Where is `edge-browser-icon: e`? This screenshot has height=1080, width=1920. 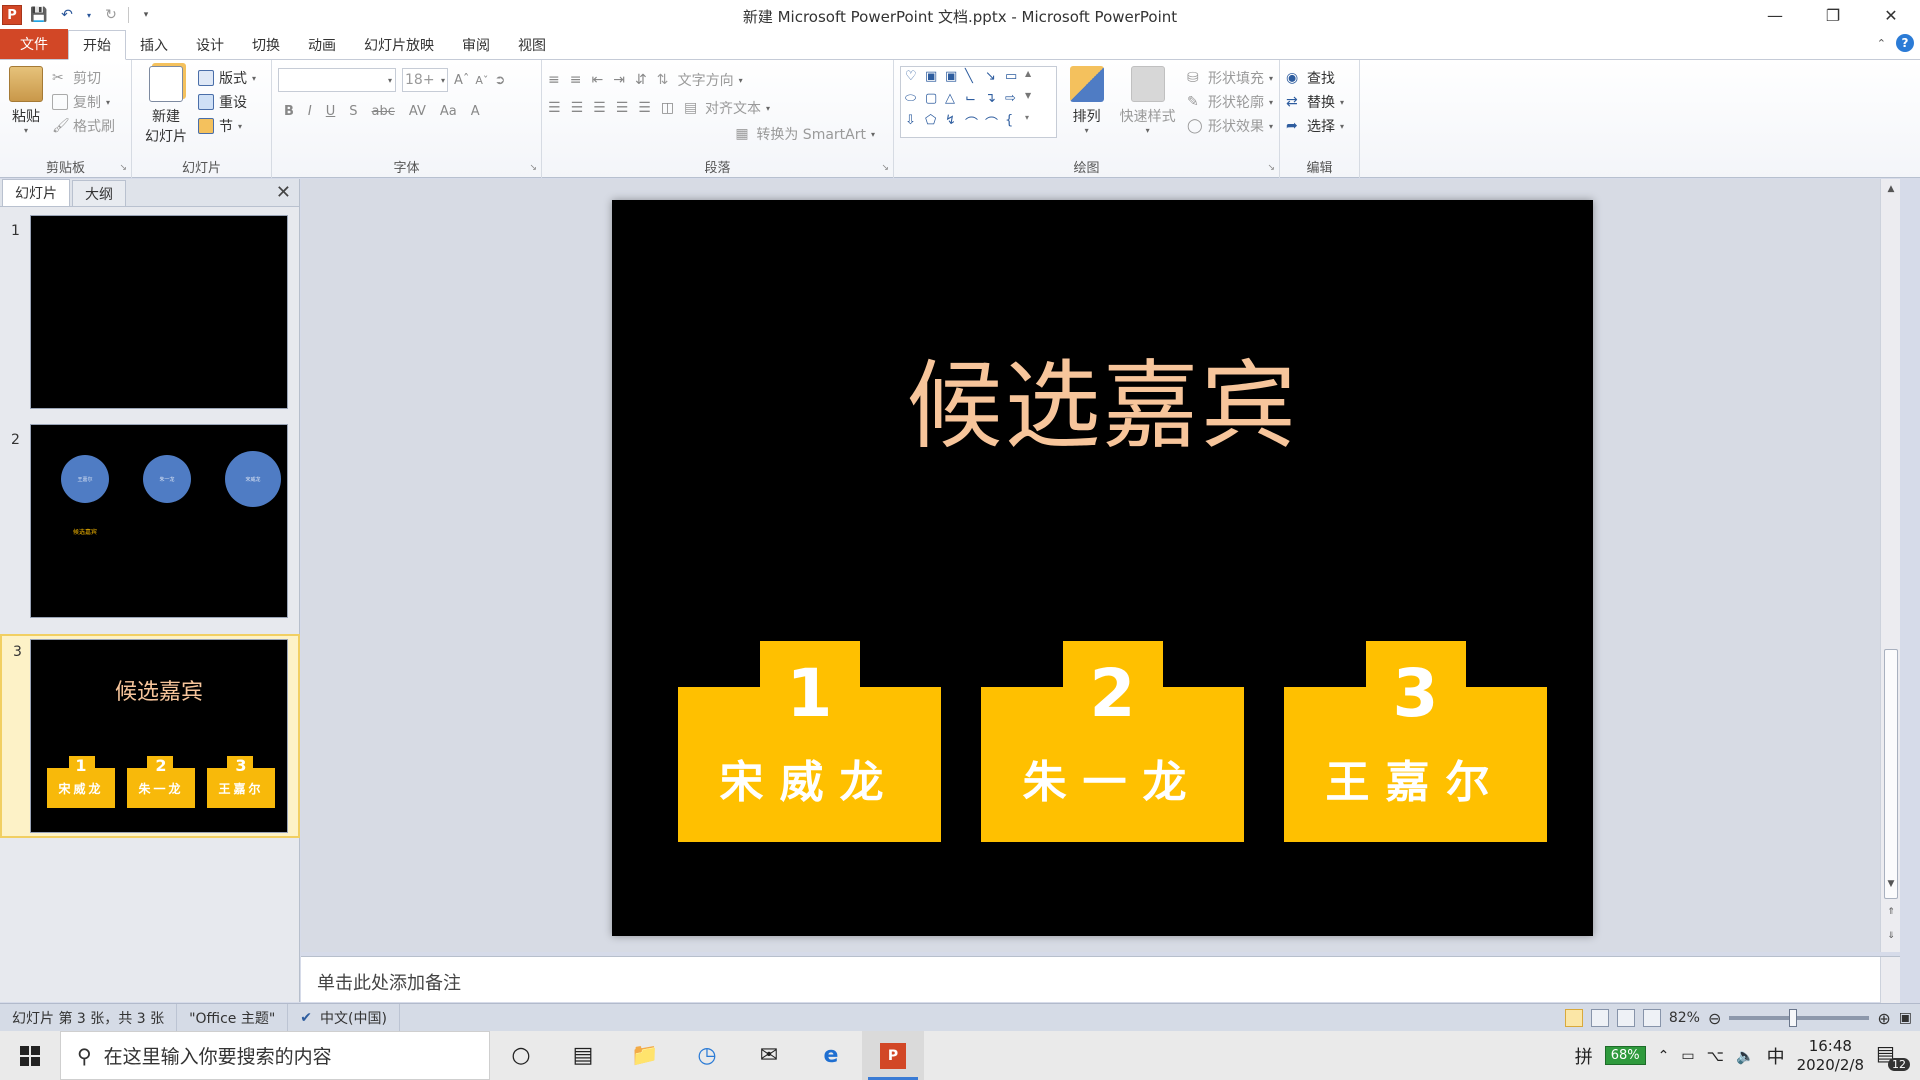
edge-browser-icon: e is located at coordinates (831, 1055).